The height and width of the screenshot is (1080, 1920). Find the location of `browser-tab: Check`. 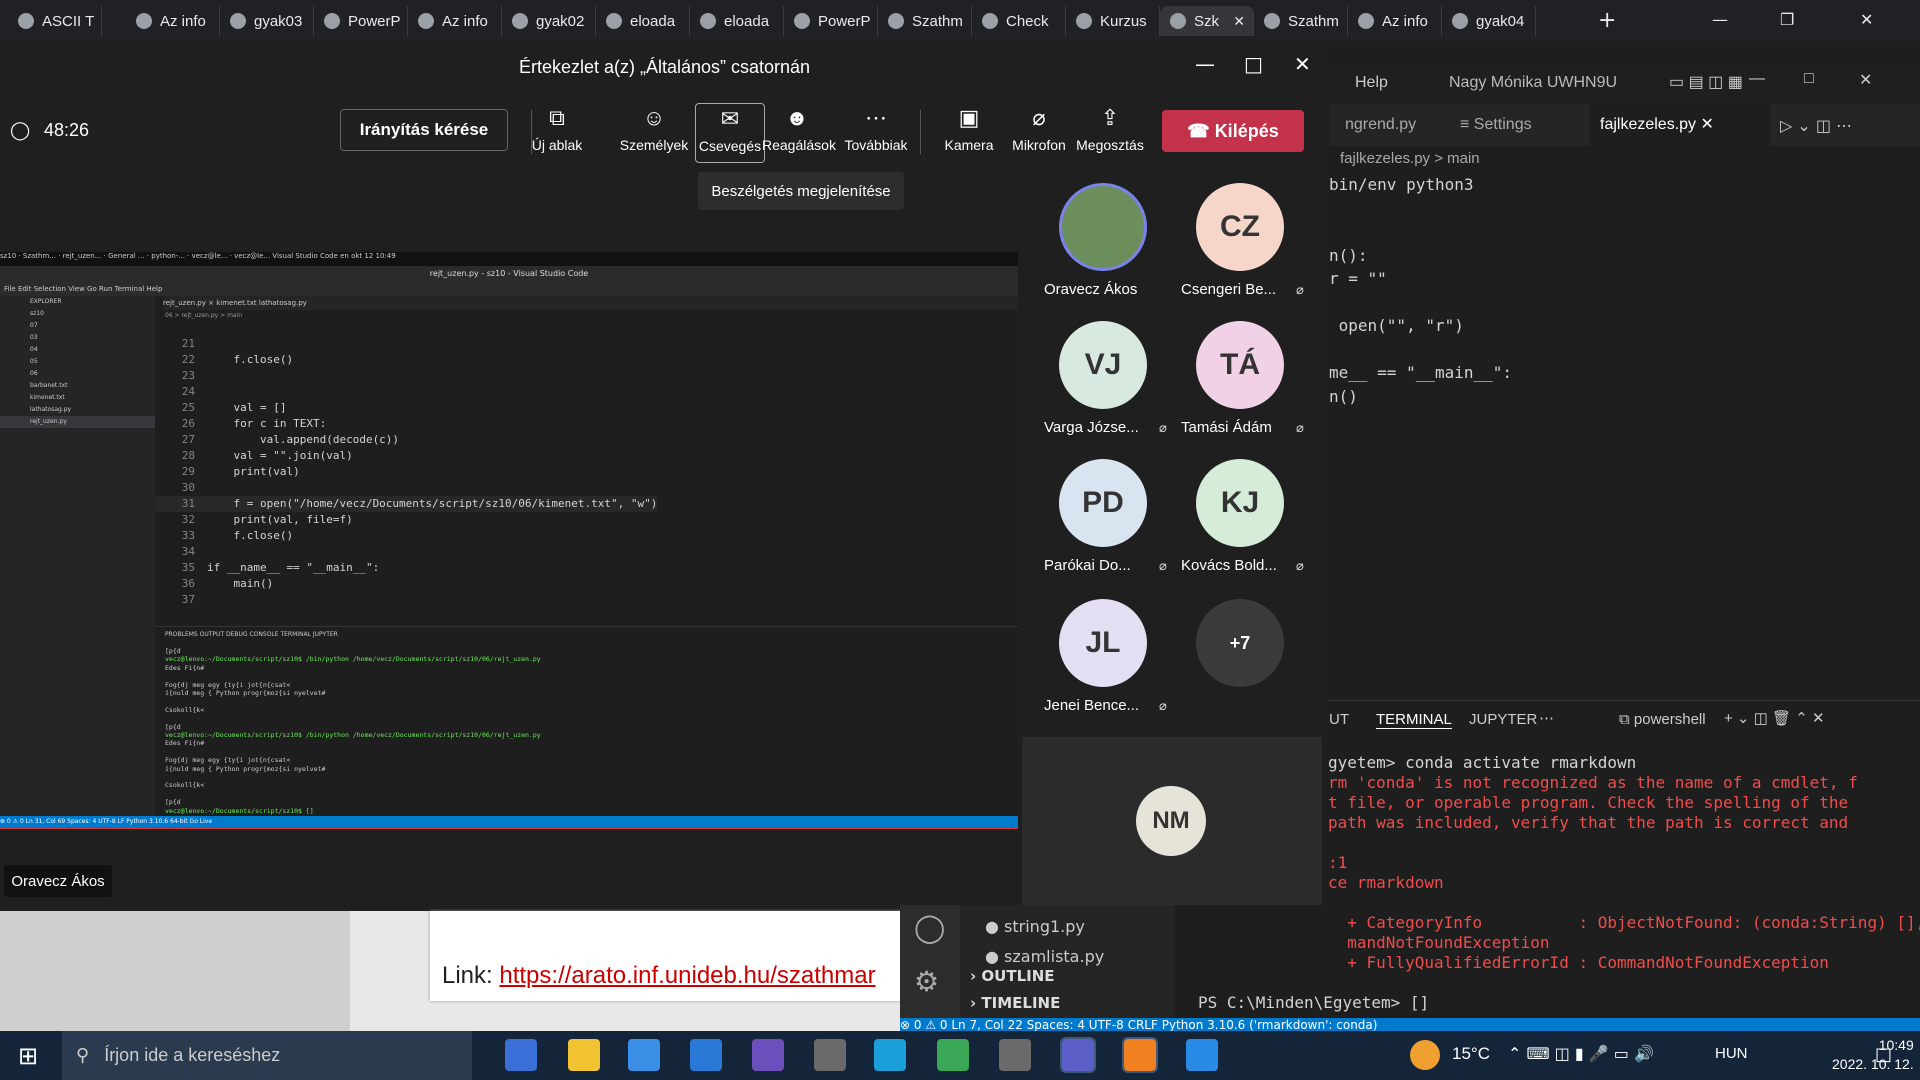

browser-tab: Check is located at coordinates (1019, 21).